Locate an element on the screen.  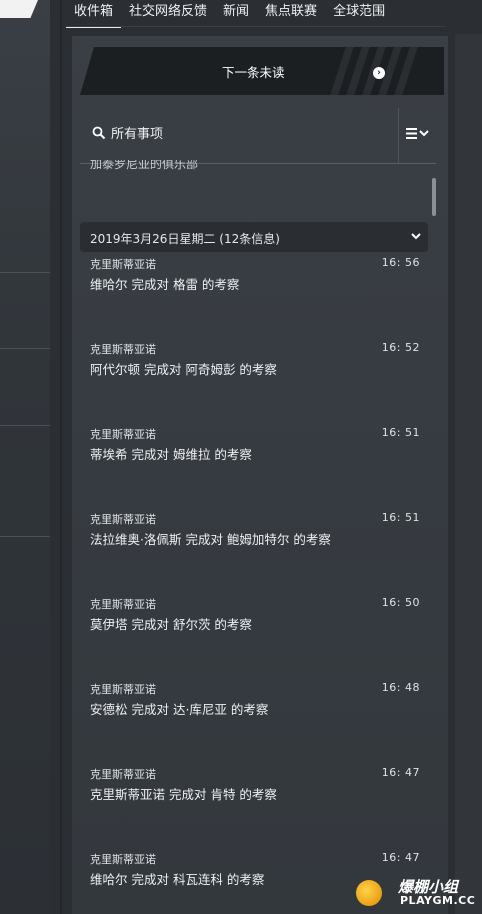
filter-dropdown: 所有事项 is located at coordinates (137, 132).